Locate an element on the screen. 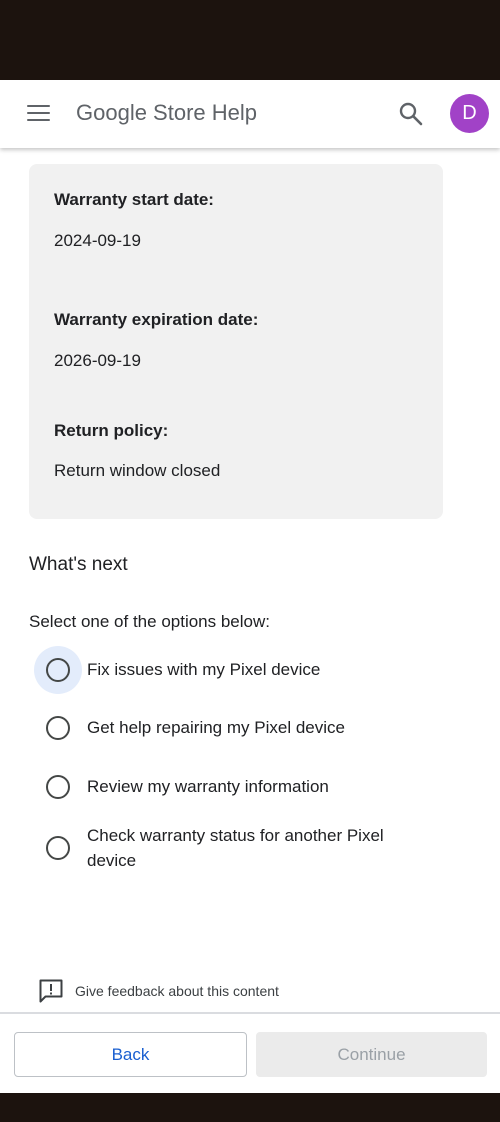 This screenshot has height=1122, width=500. option-label: Get help repairing my Pixel device is located at coordinates (216, 727).